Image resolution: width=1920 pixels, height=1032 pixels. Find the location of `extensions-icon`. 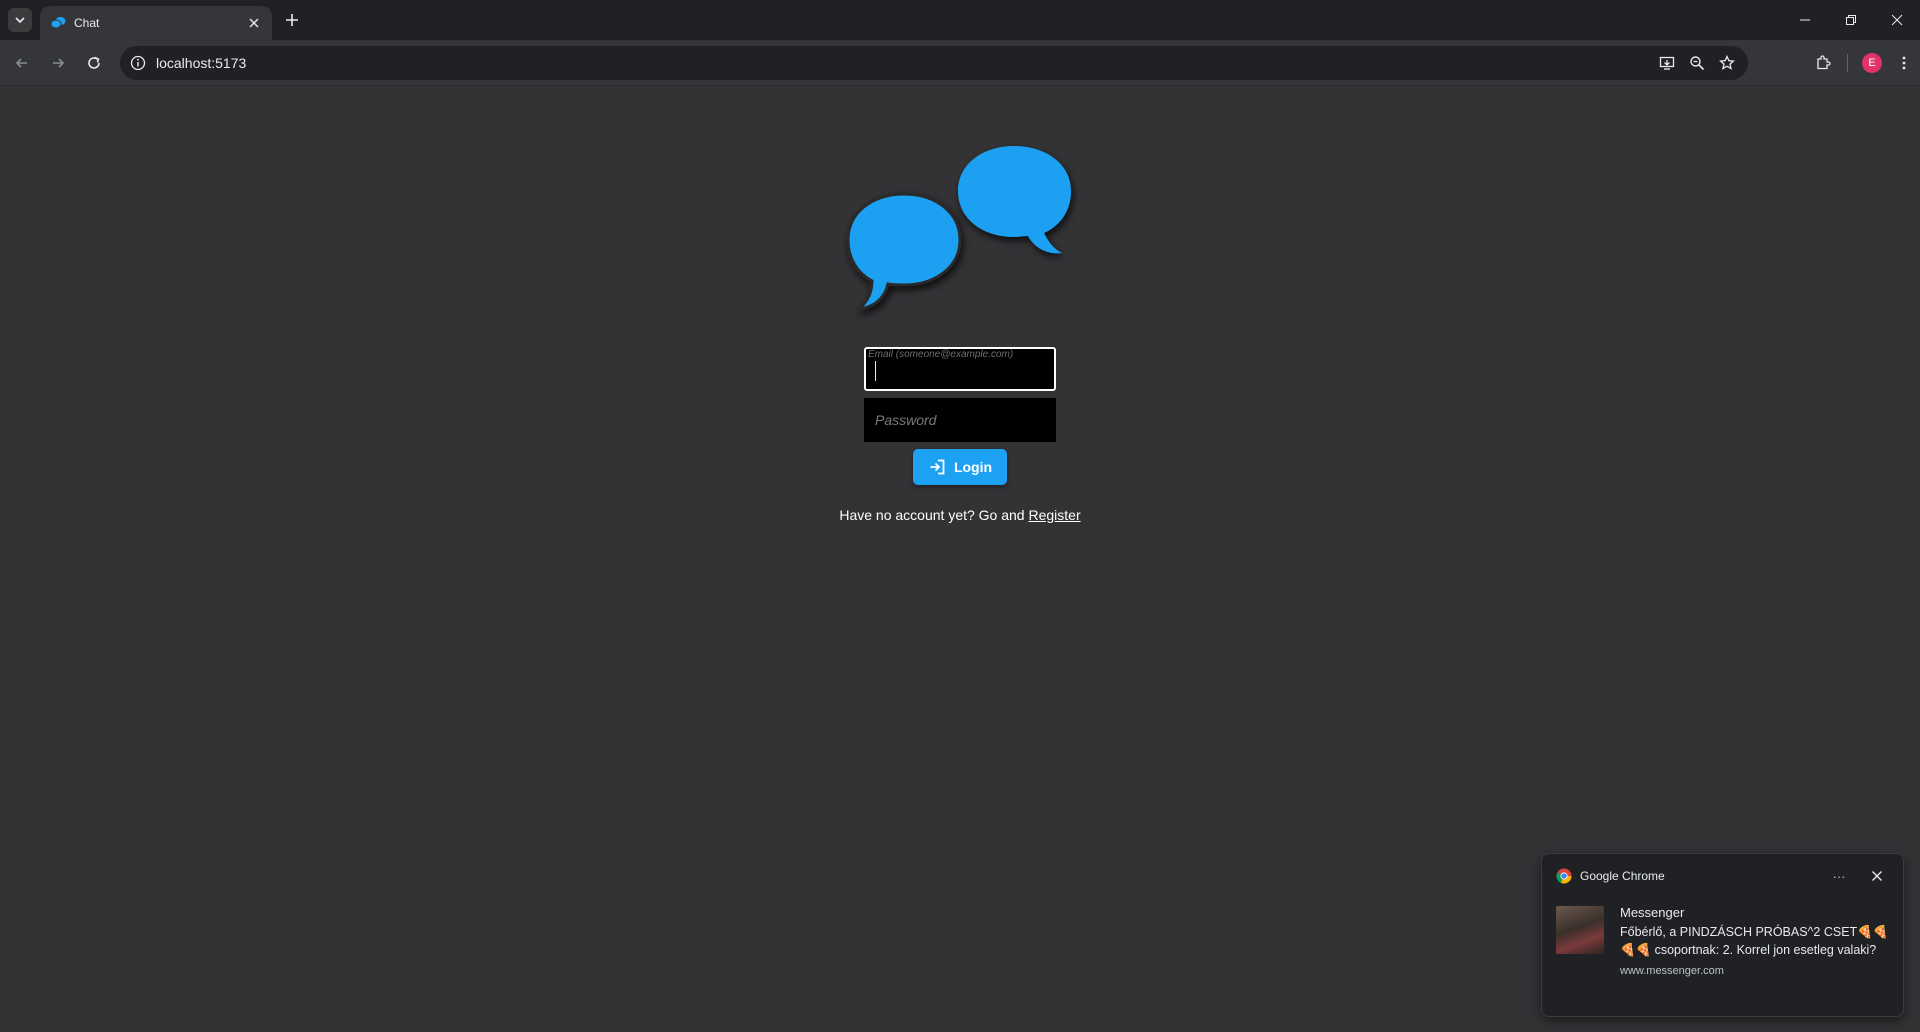

extensions-icon is located at coordinates (1823, 63).